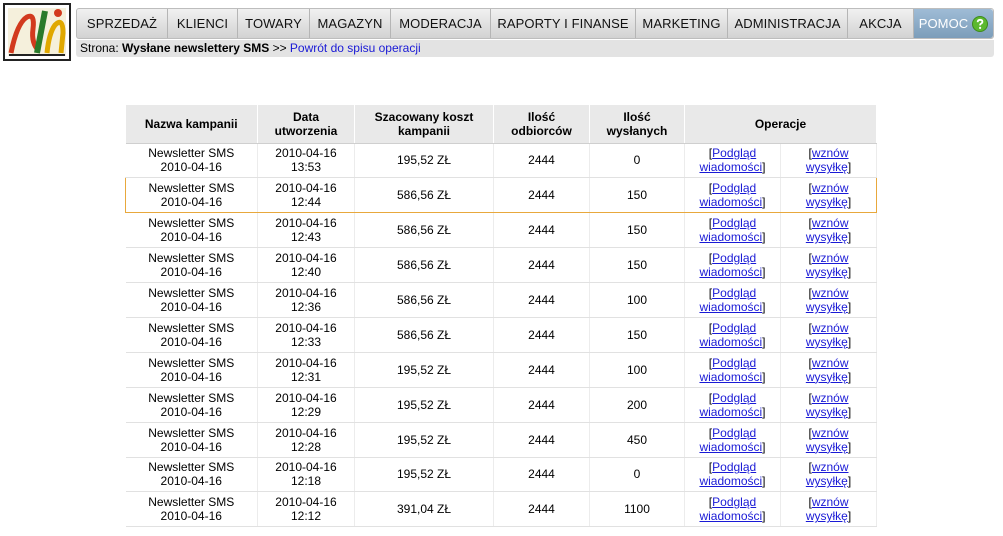 The height and width of the screenshot is (536, 1003). I want to click on header-operations: Operacje, so click(780, 124).